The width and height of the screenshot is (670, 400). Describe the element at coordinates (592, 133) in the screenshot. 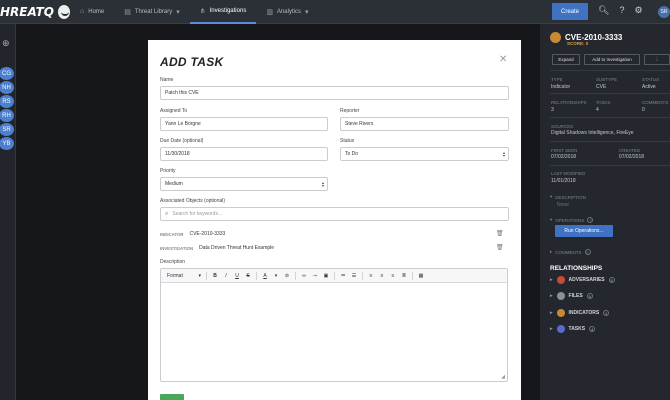

I see `sources-value: Digital Shadows Intelligence, FireEye` at that location.